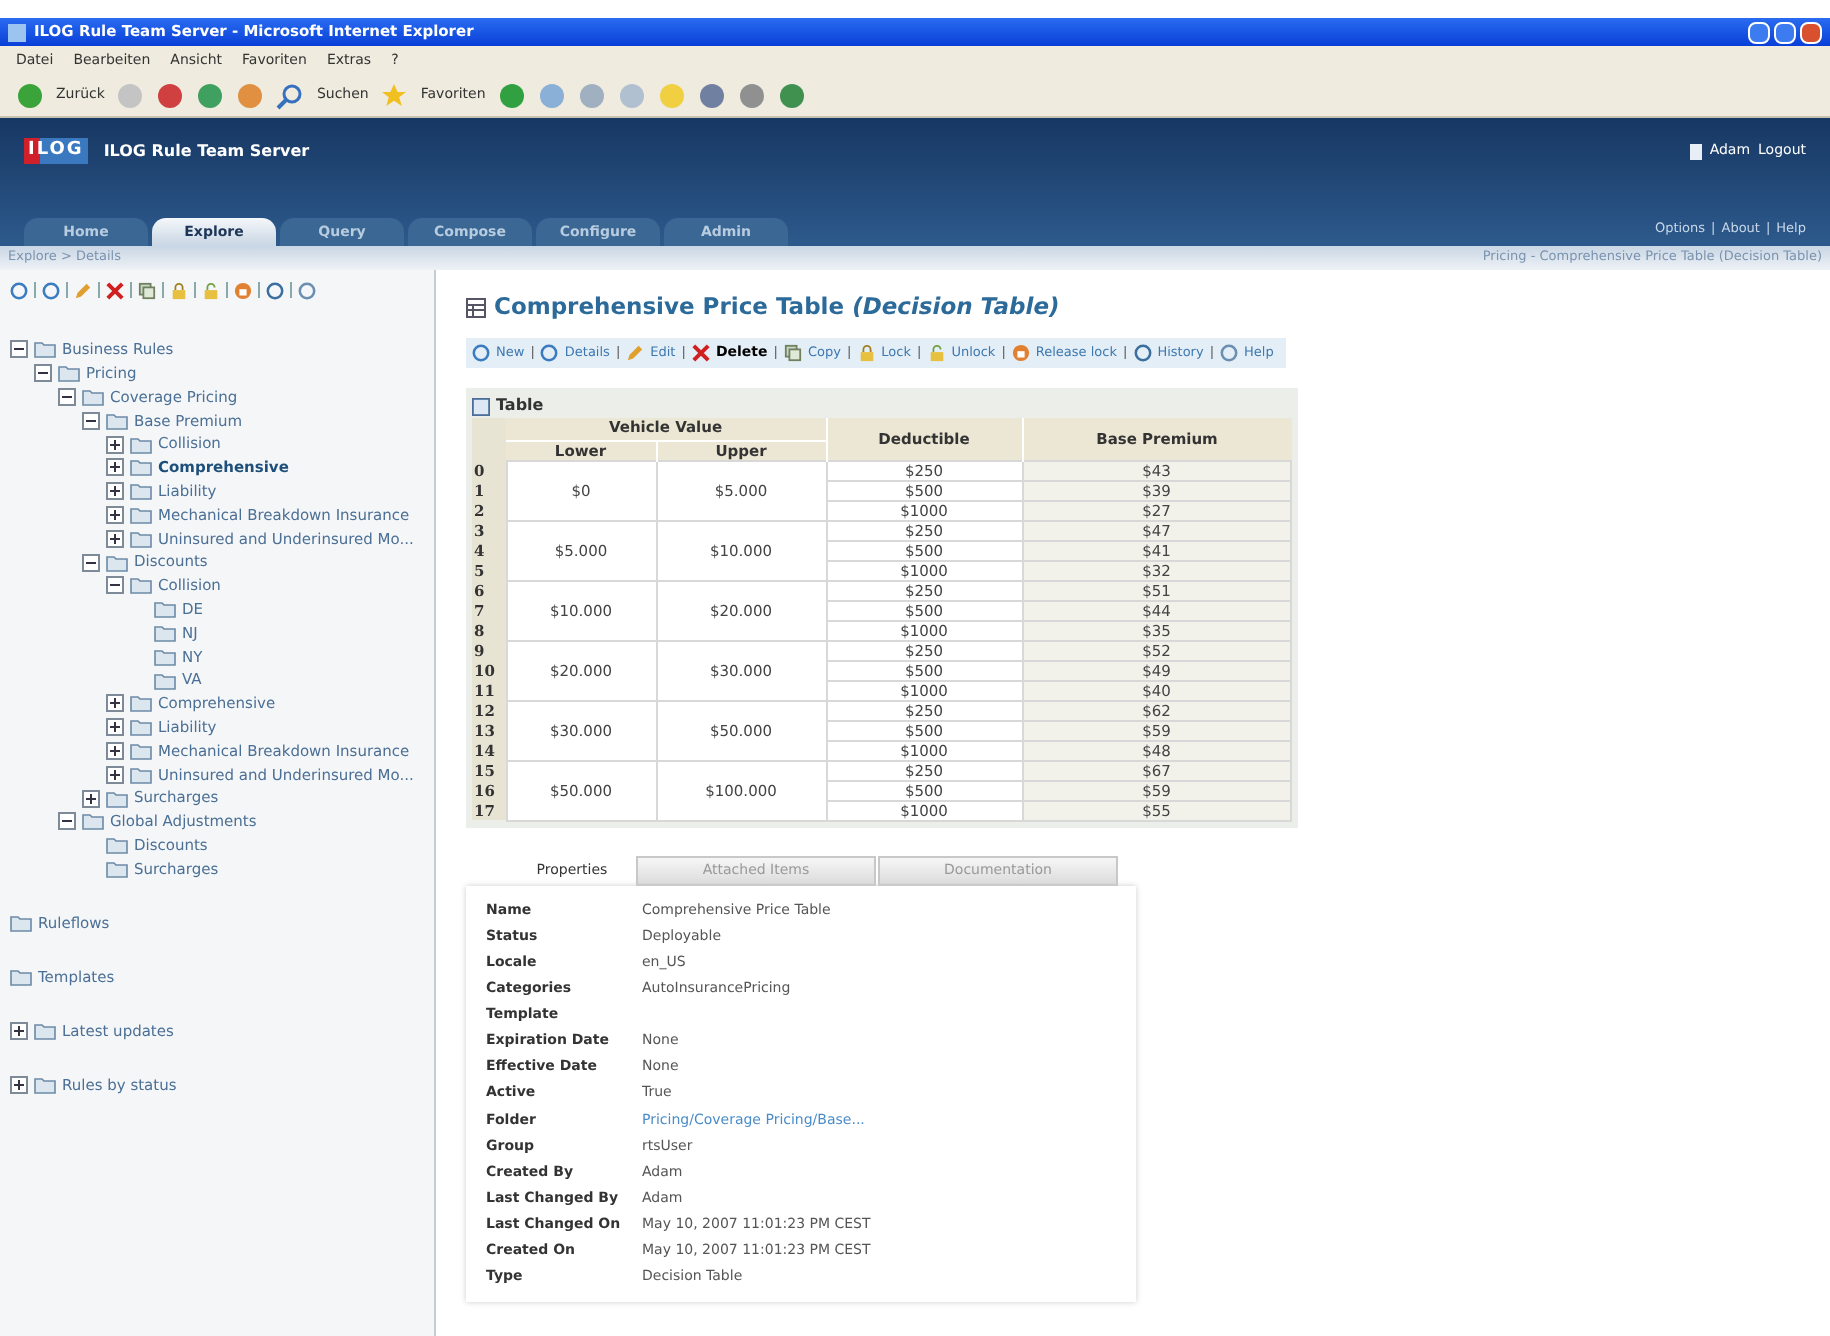  I want to click on browser-icon, so click(17, 32).